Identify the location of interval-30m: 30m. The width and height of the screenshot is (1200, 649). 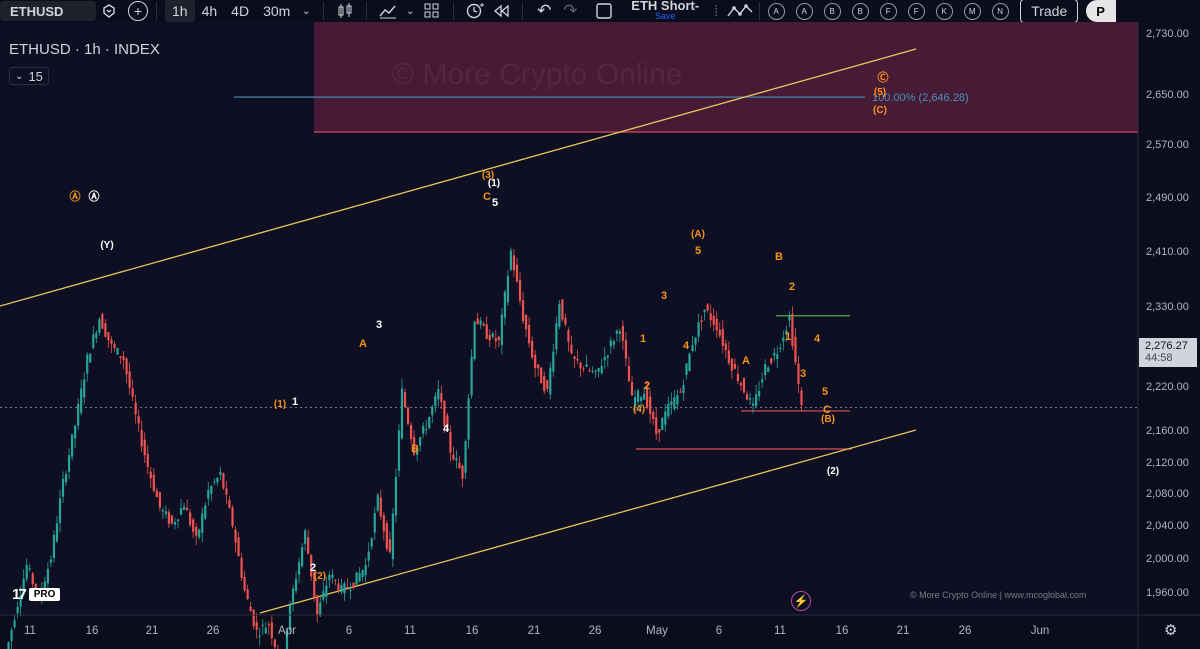
(276, 11).